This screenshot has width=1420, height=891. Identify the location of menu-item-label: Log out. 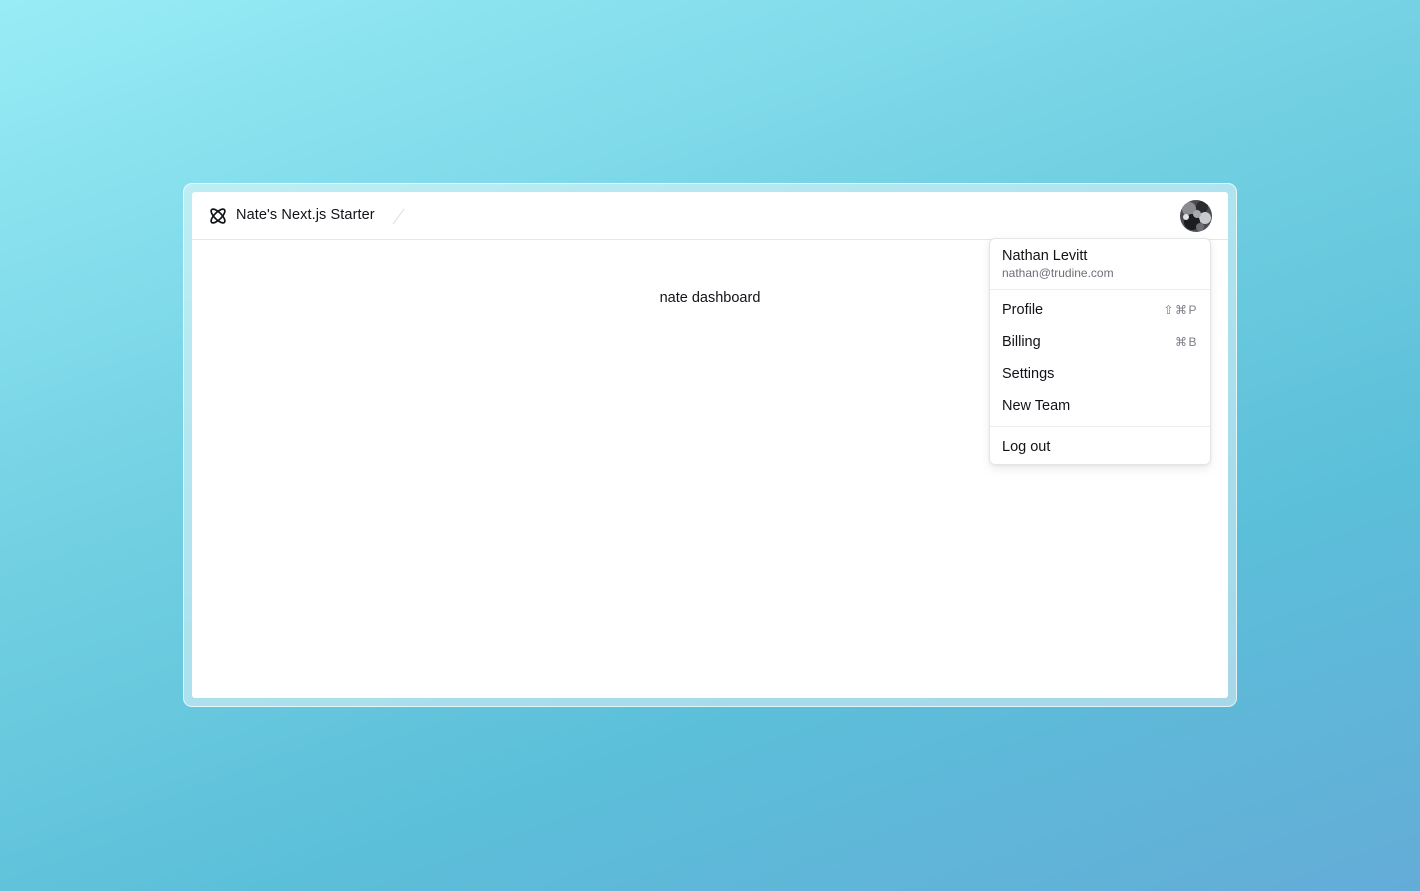
(1026, 447).